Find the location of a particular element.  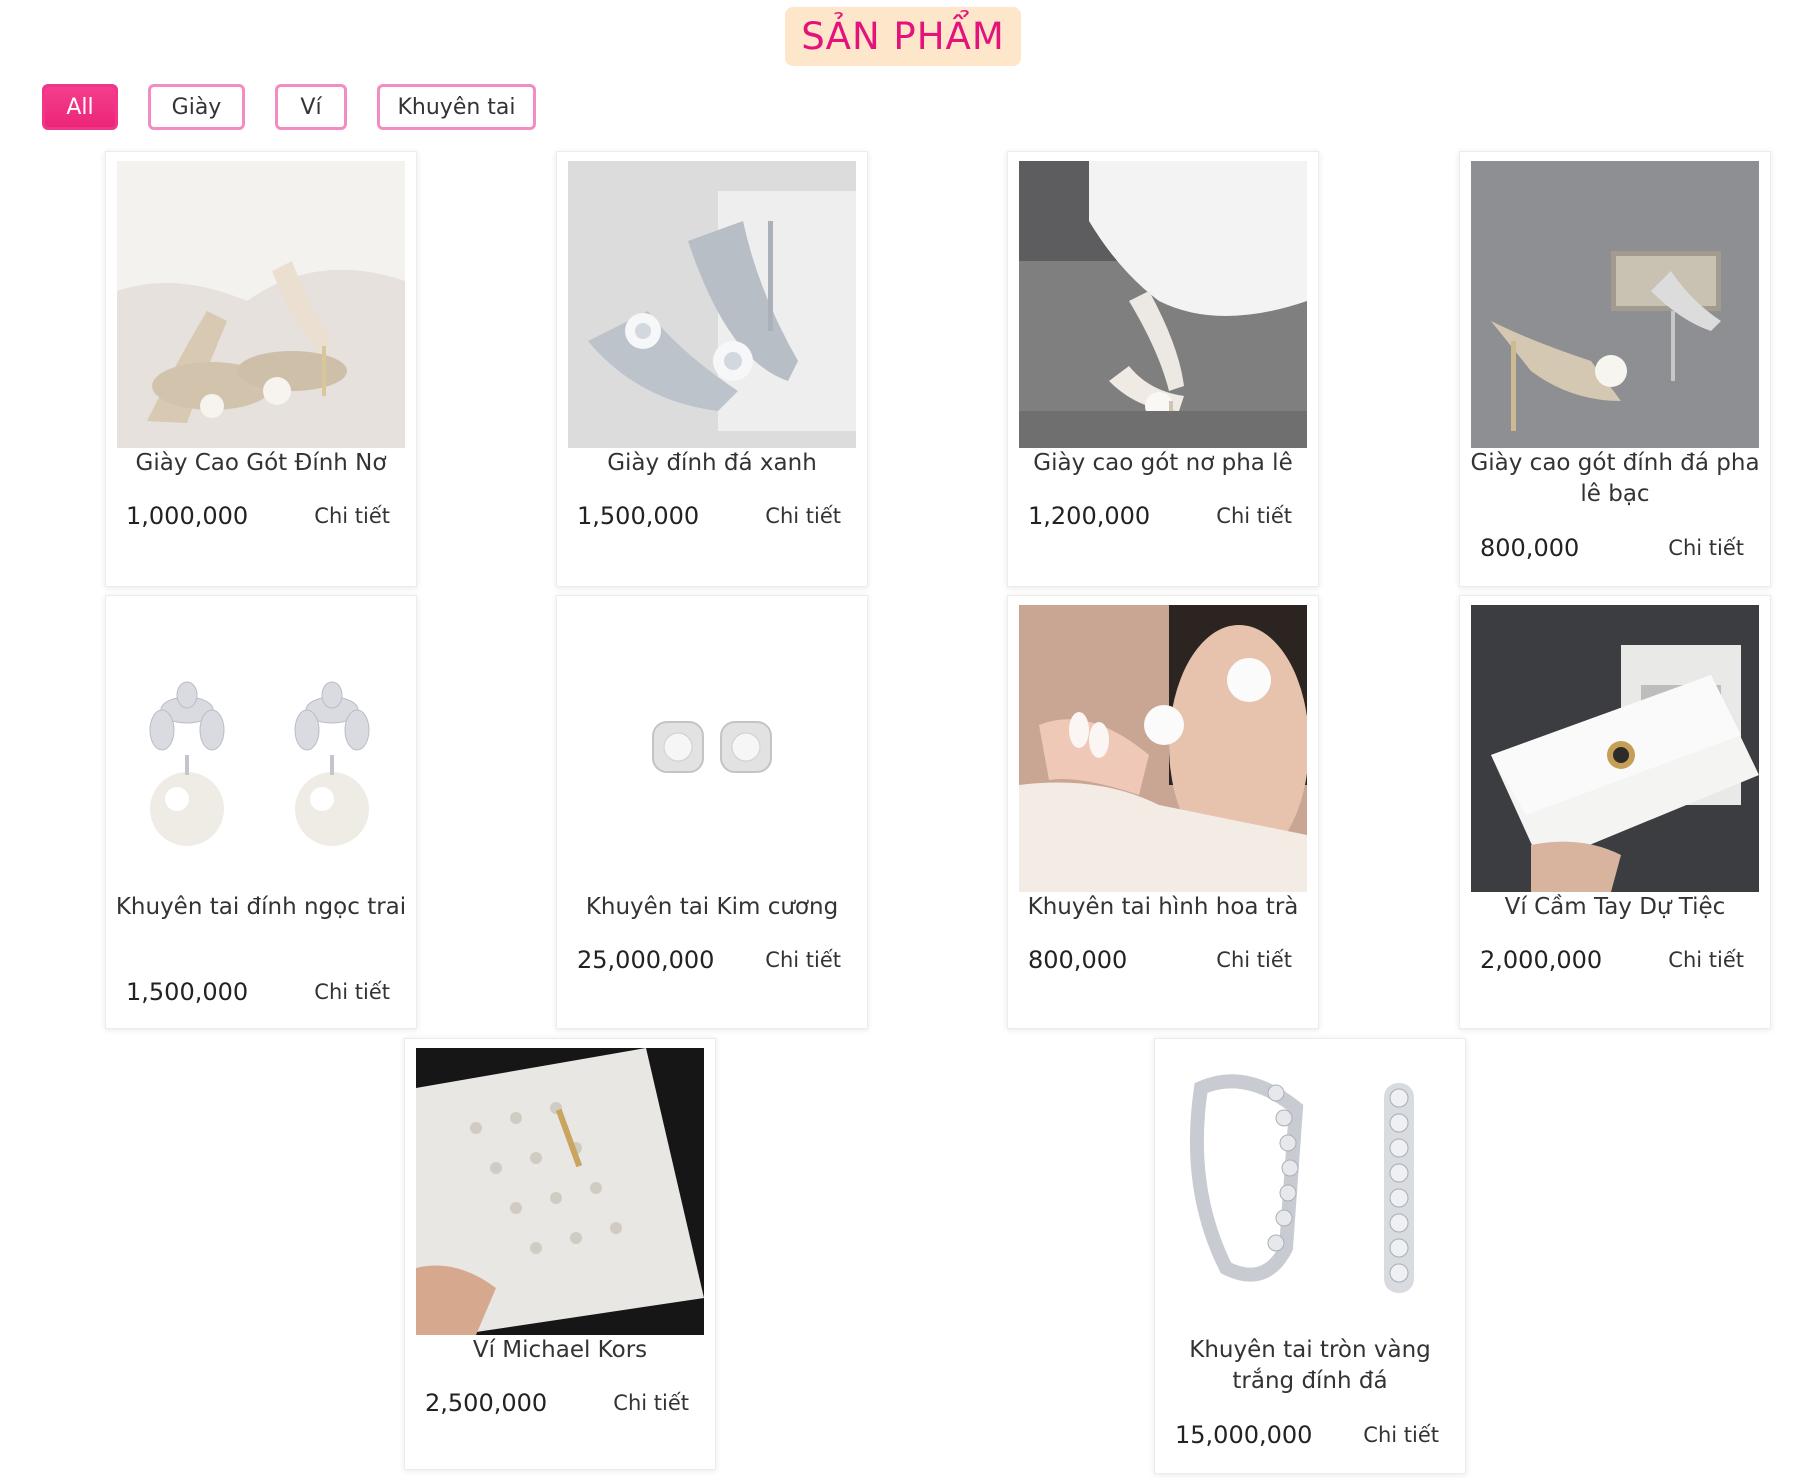

product-name: Khuyên tai tròn vàng trắng đính đá is located at coordinates (1310, 1365).